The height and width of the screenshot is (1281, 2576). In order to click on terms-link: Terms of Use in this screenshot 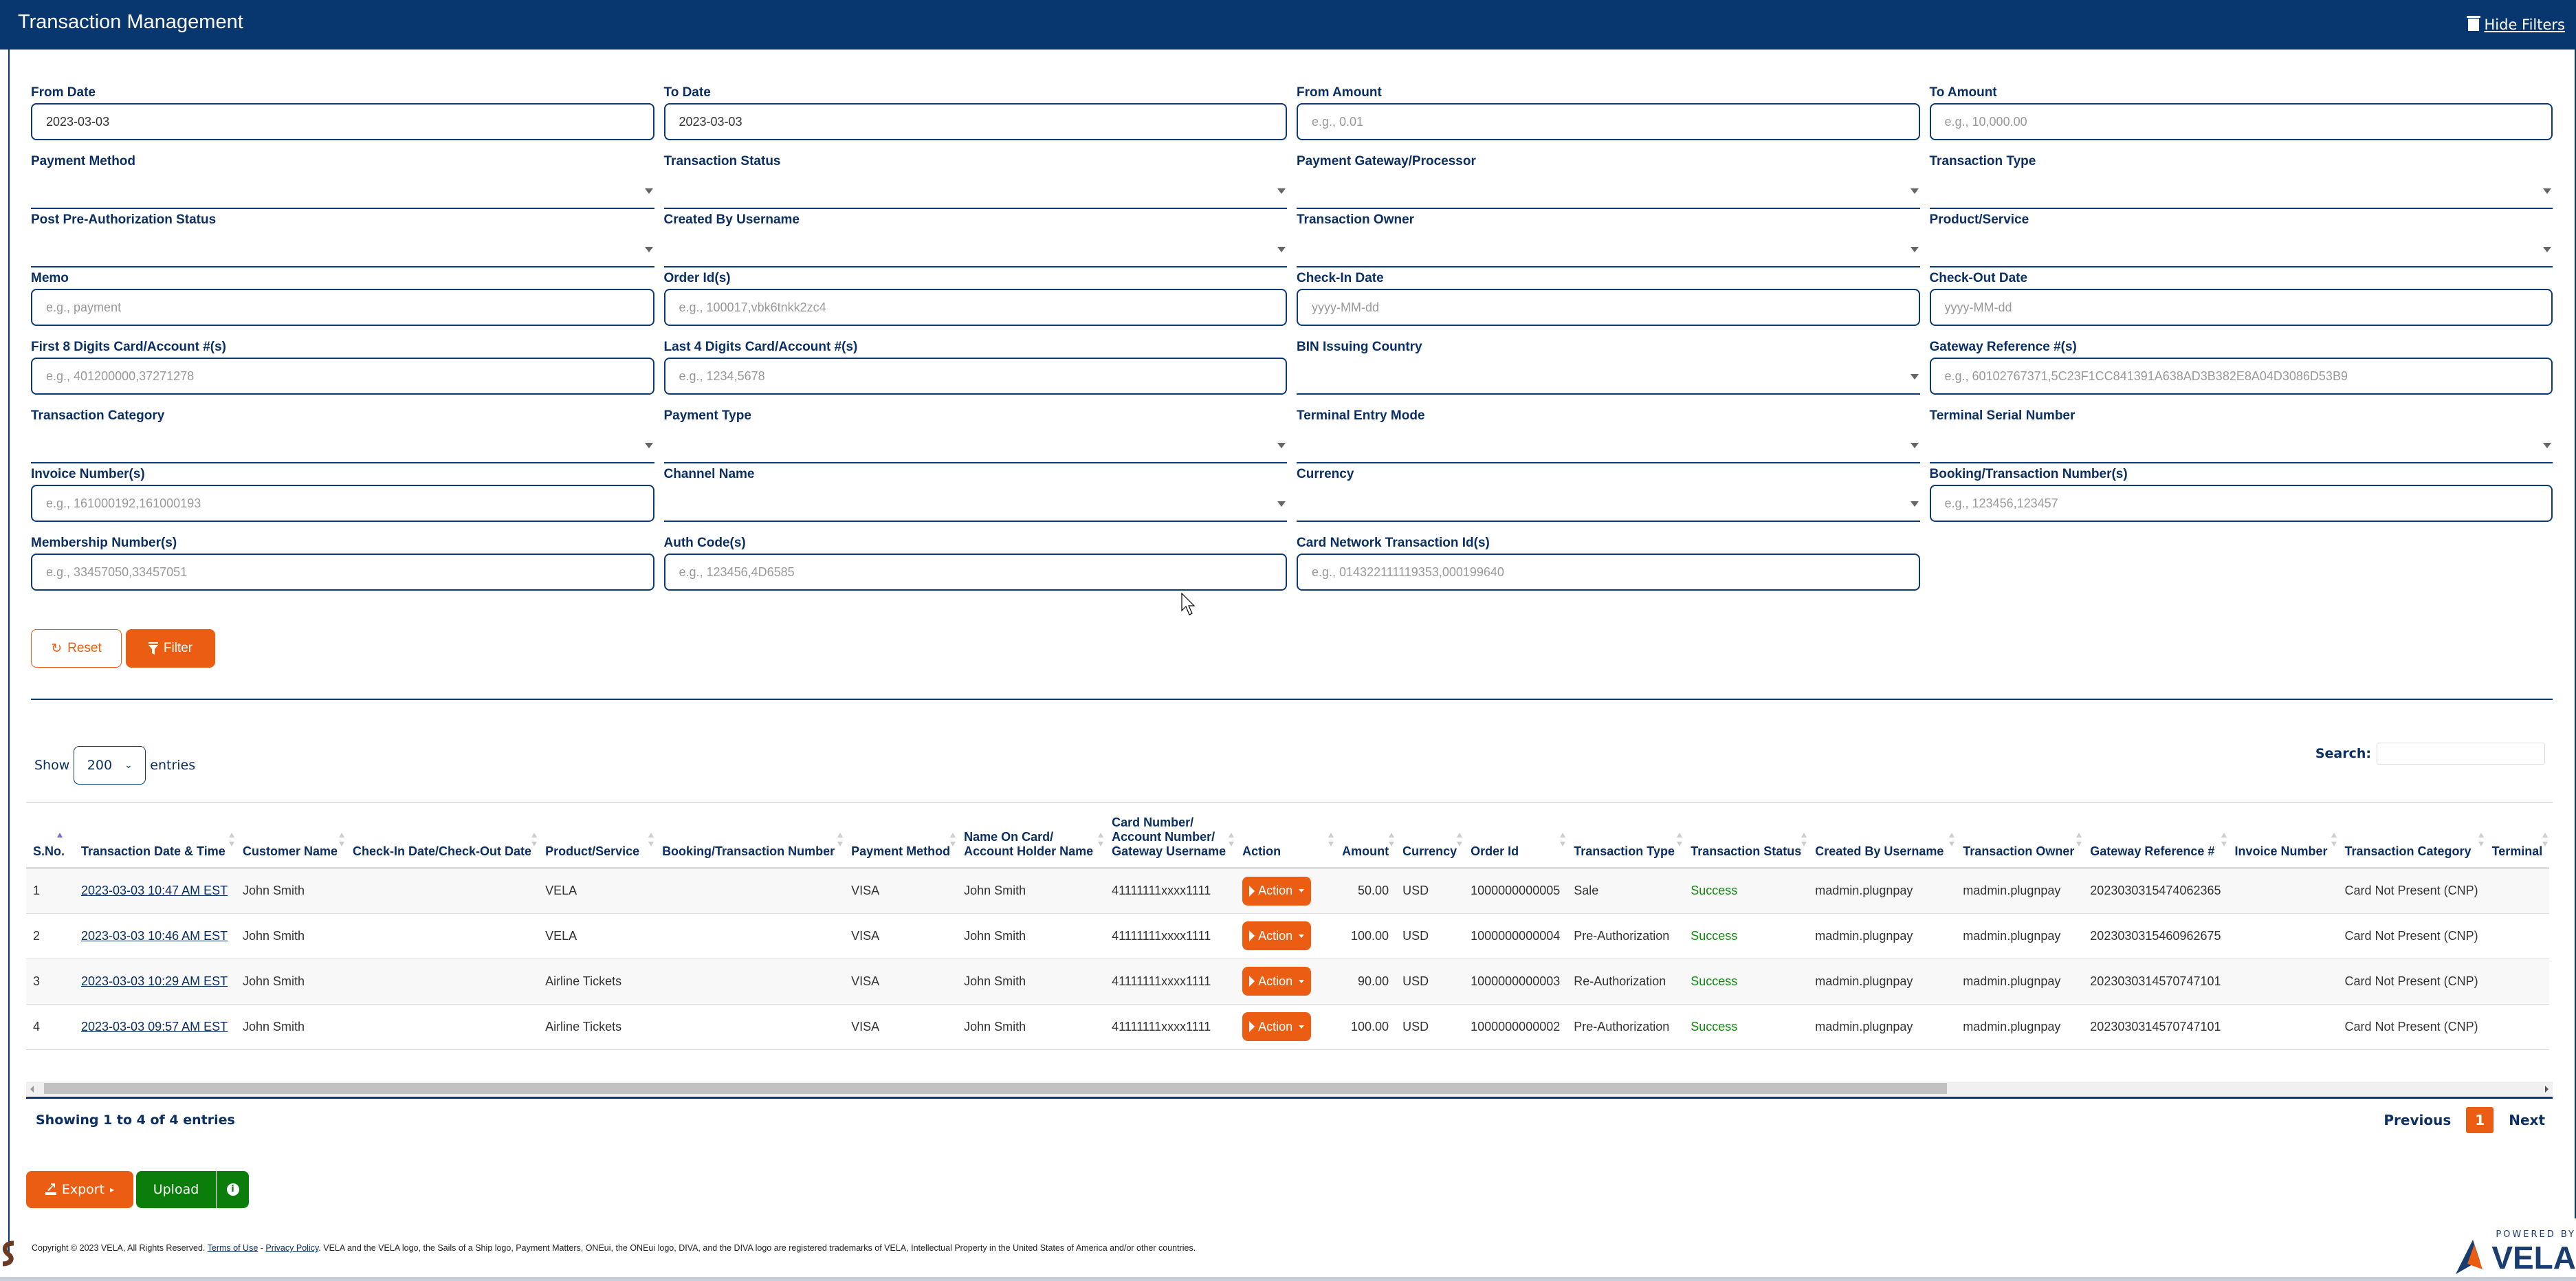, I will do `click(233, 1248)`.